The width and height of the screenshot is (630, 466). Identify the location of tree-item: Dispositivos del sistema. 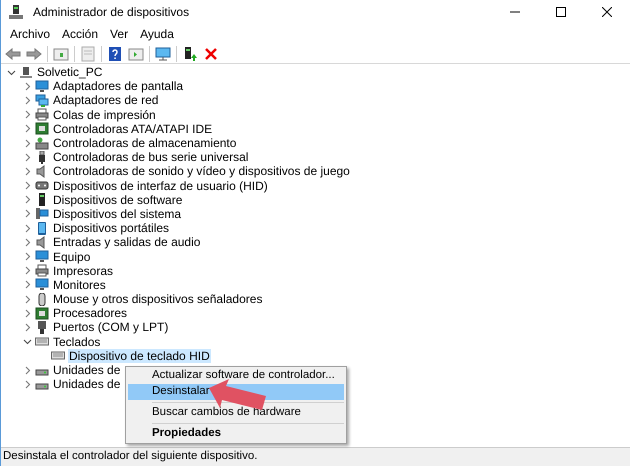
(117, 213).